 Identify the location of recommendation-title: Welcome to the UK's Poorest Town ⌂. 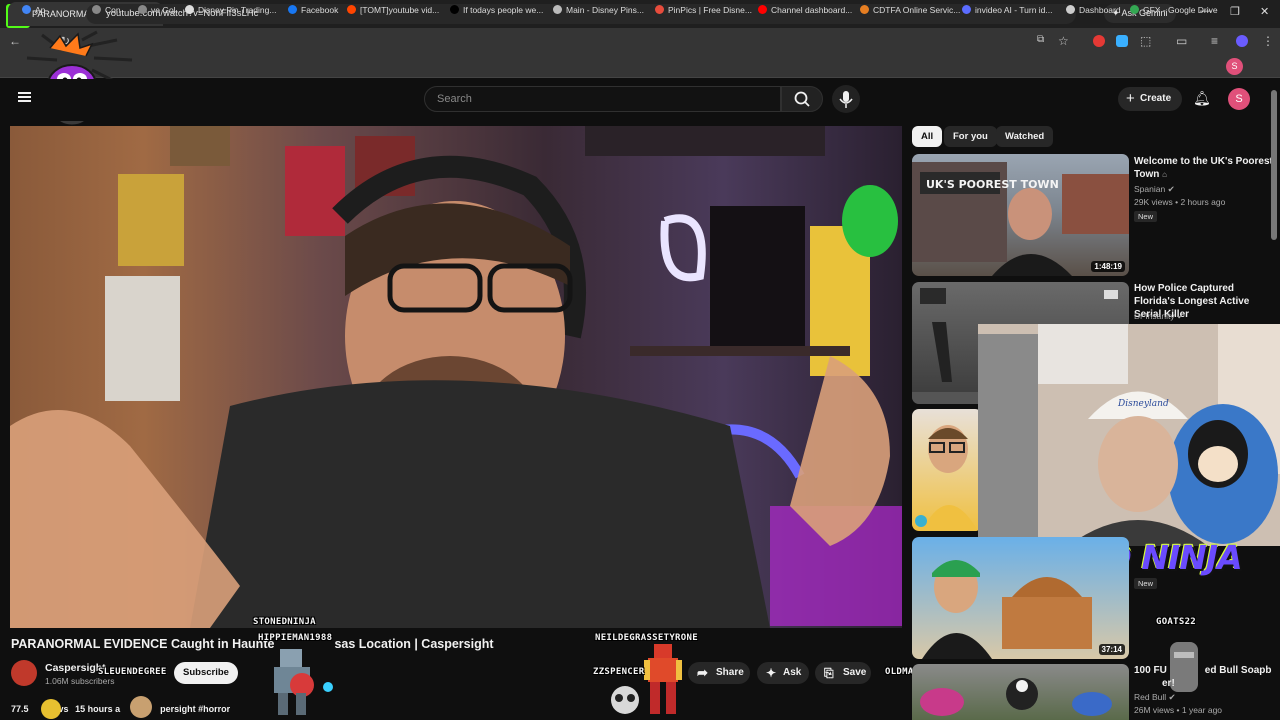
(1204, 168).